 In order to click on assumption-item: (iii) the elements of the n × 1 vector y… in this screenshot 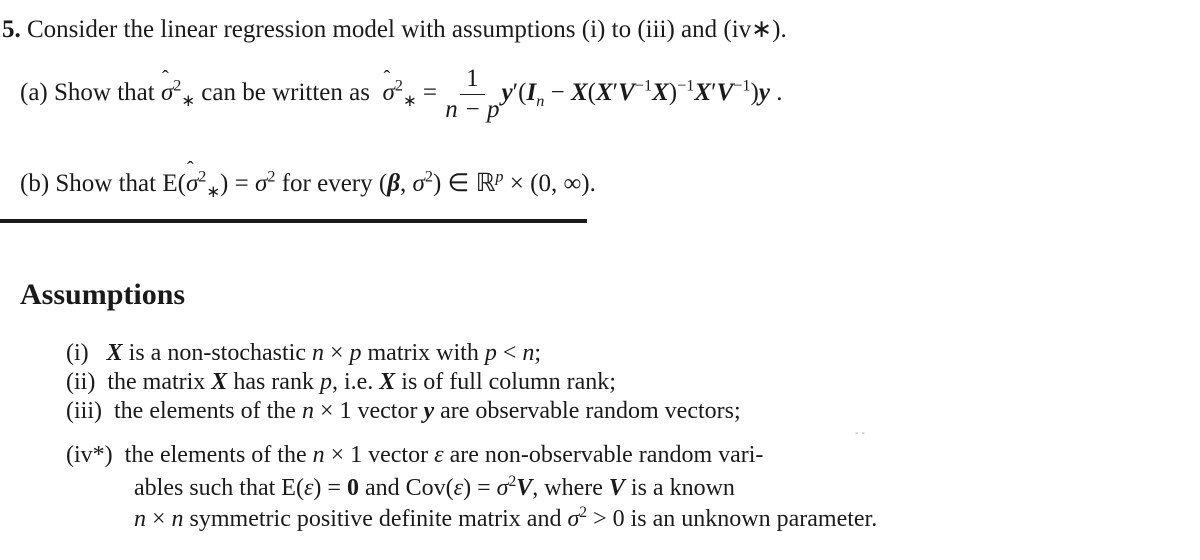, I will do `click(403, 411)`.